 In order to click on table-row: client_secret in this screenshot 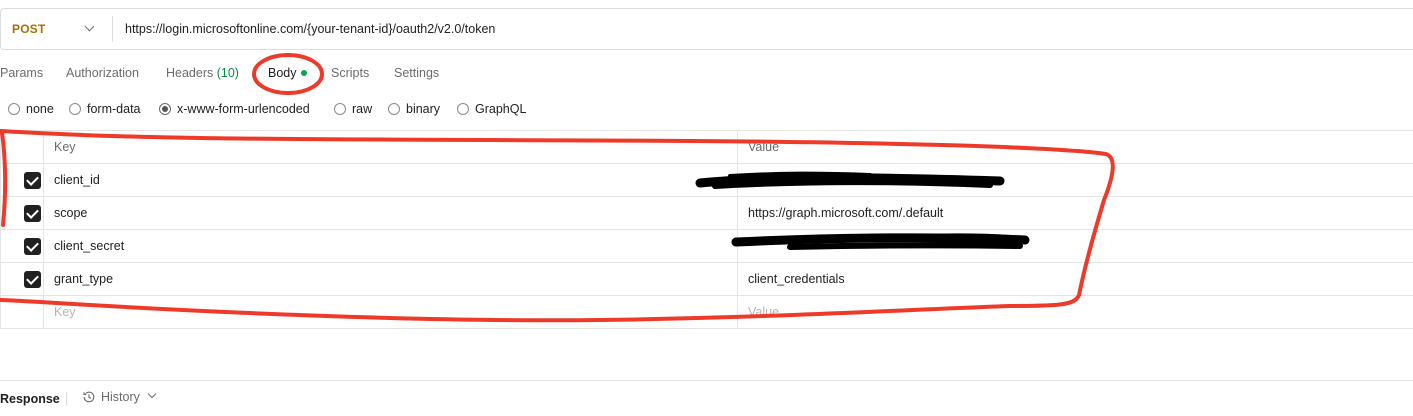, I will do `click(706, 246)`.